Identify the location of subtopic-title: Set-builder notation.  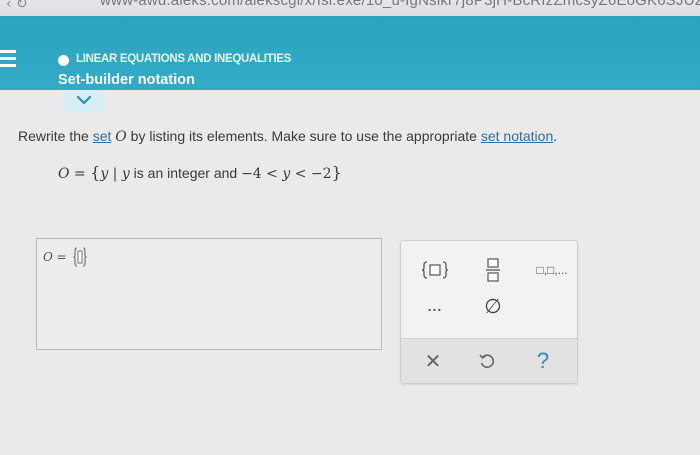
(126, 80).